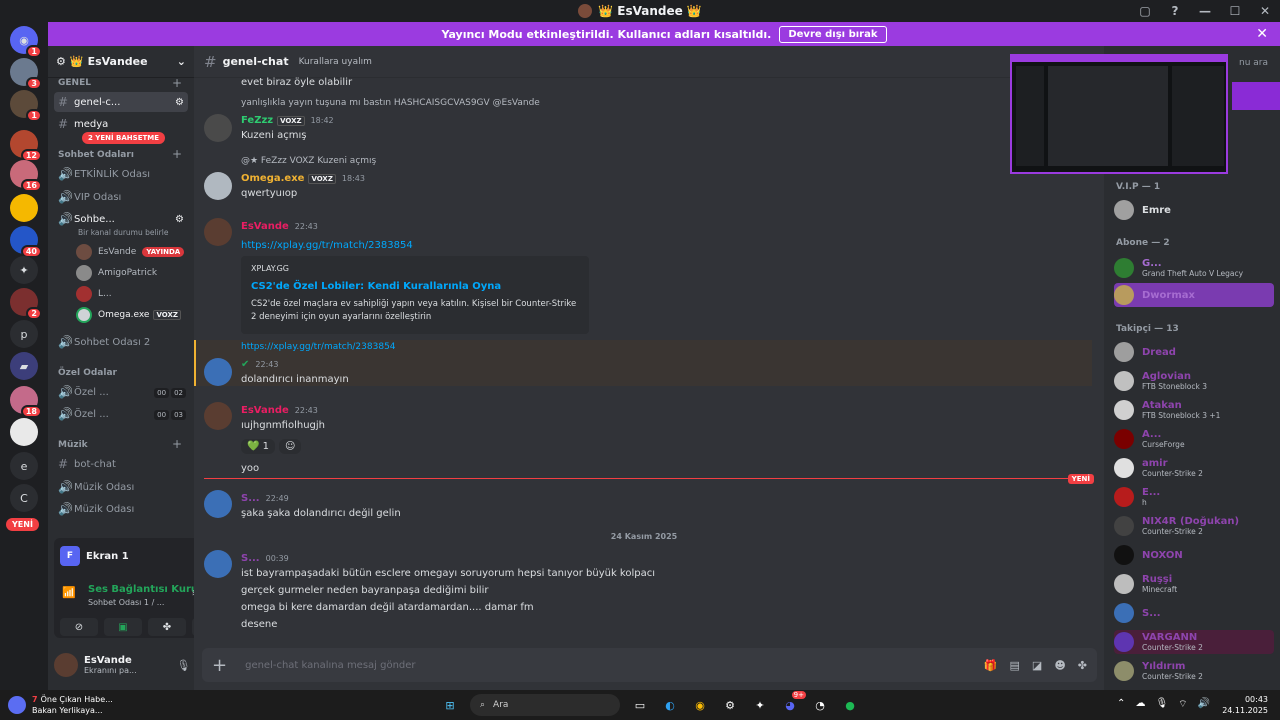  Describe the element at coordinates (1194, 268) in the screenshot. I see `member-item: G... Grand Theft Auto V Legacy` at that location.